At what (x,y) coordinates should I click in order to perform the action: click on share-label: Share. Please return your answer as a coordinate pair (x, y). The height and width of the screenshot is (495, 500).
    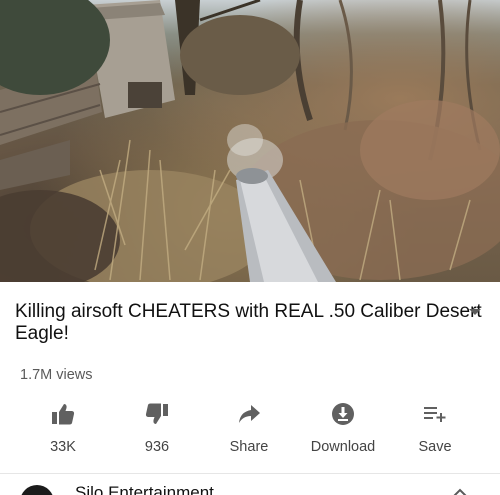
    Looking at the image, I should click on (249, 447).